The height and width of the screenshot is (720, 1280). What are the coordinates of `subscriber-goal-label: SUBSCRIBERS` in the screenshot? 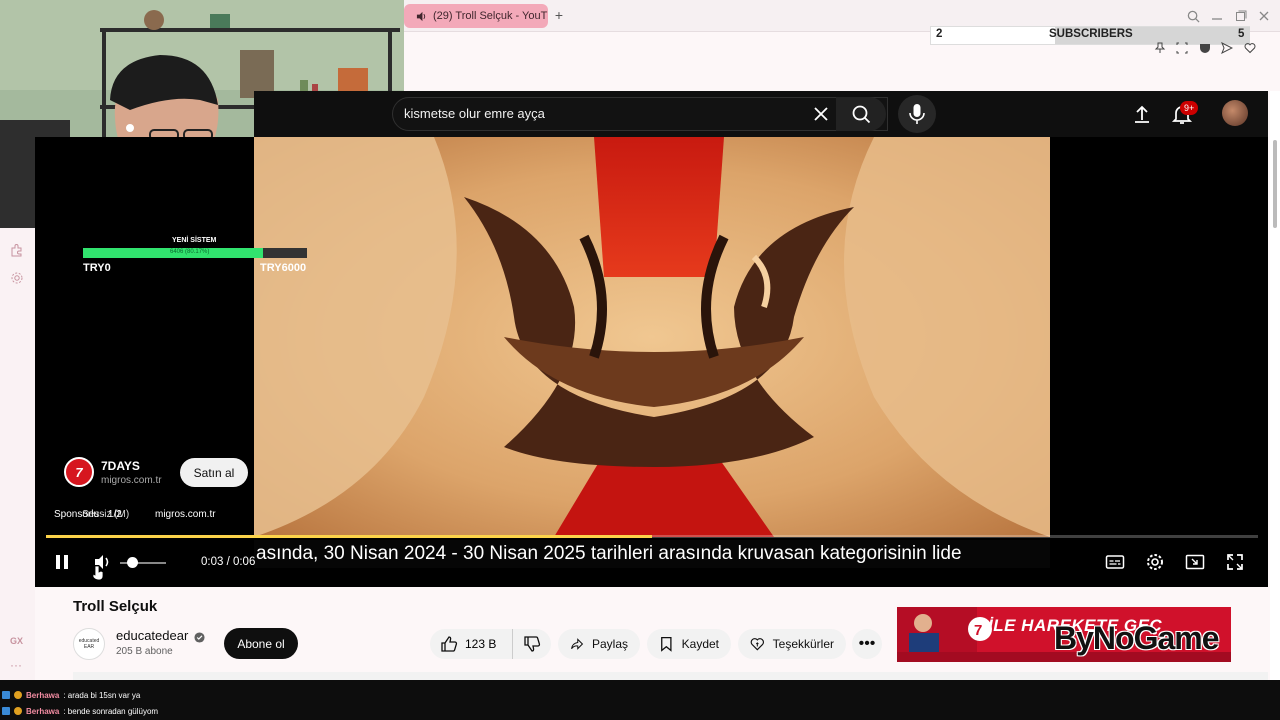 It's located at (1091, 34).